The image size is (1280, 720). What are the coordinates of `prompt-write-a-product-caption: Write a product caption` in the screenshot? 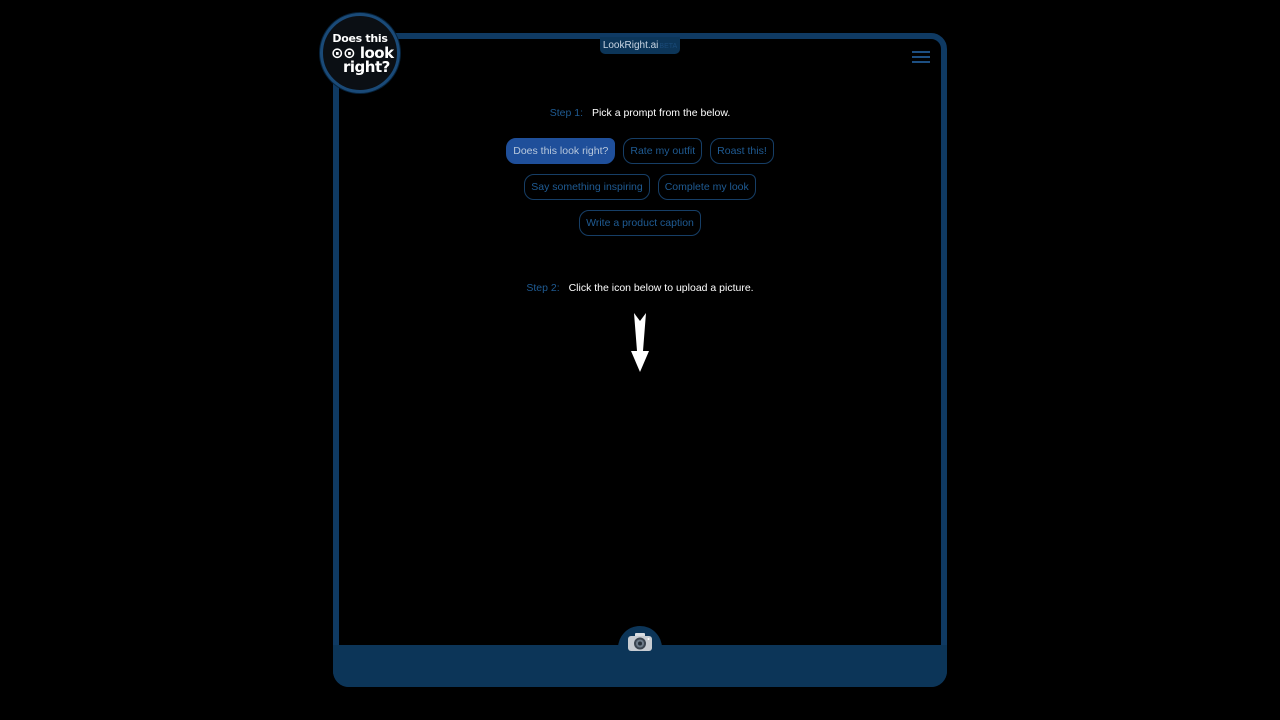 It's located at (640, 223).